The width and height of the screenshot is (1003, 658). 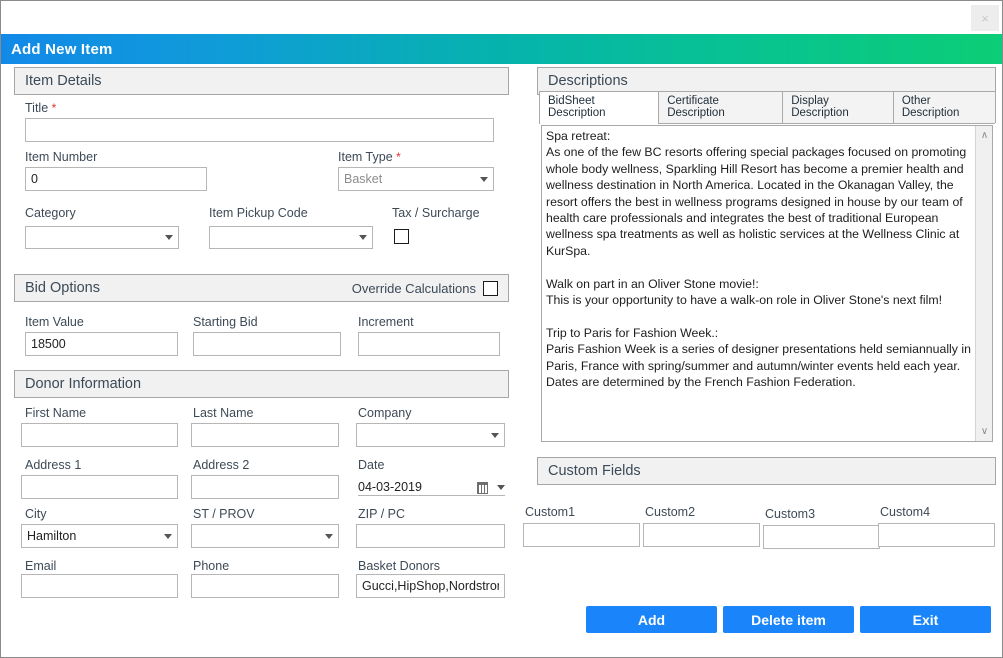 What do you see at coordinates (430, 586) in the screenshot?
I see `basket-donors-input` at bounding box center [430, 586].